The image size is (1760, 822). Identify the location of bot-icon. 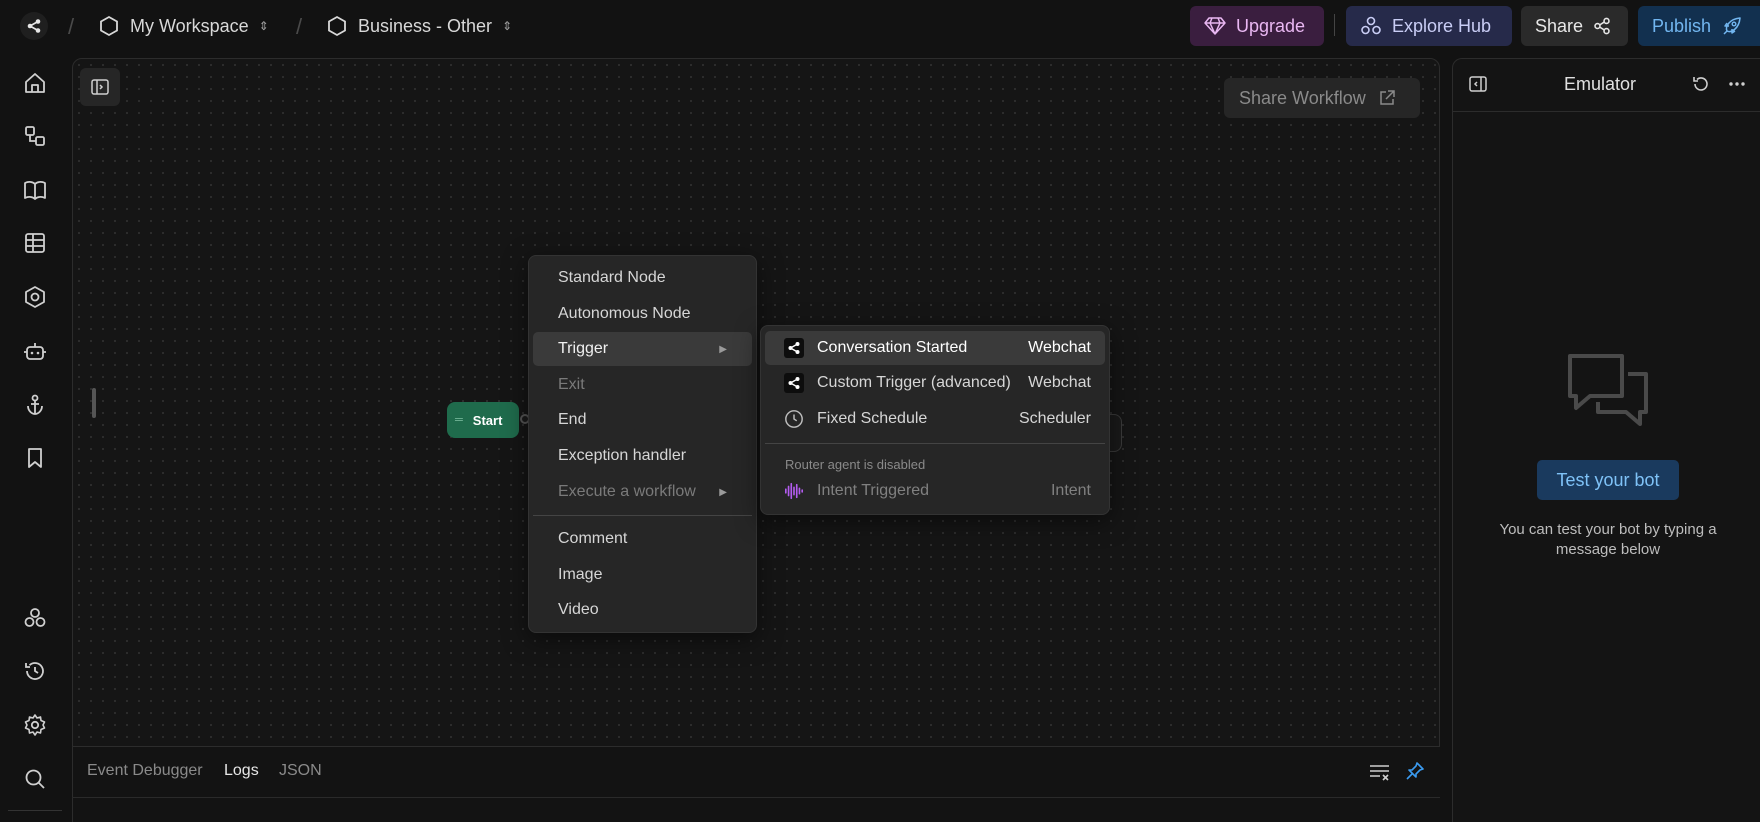
(35, 351).